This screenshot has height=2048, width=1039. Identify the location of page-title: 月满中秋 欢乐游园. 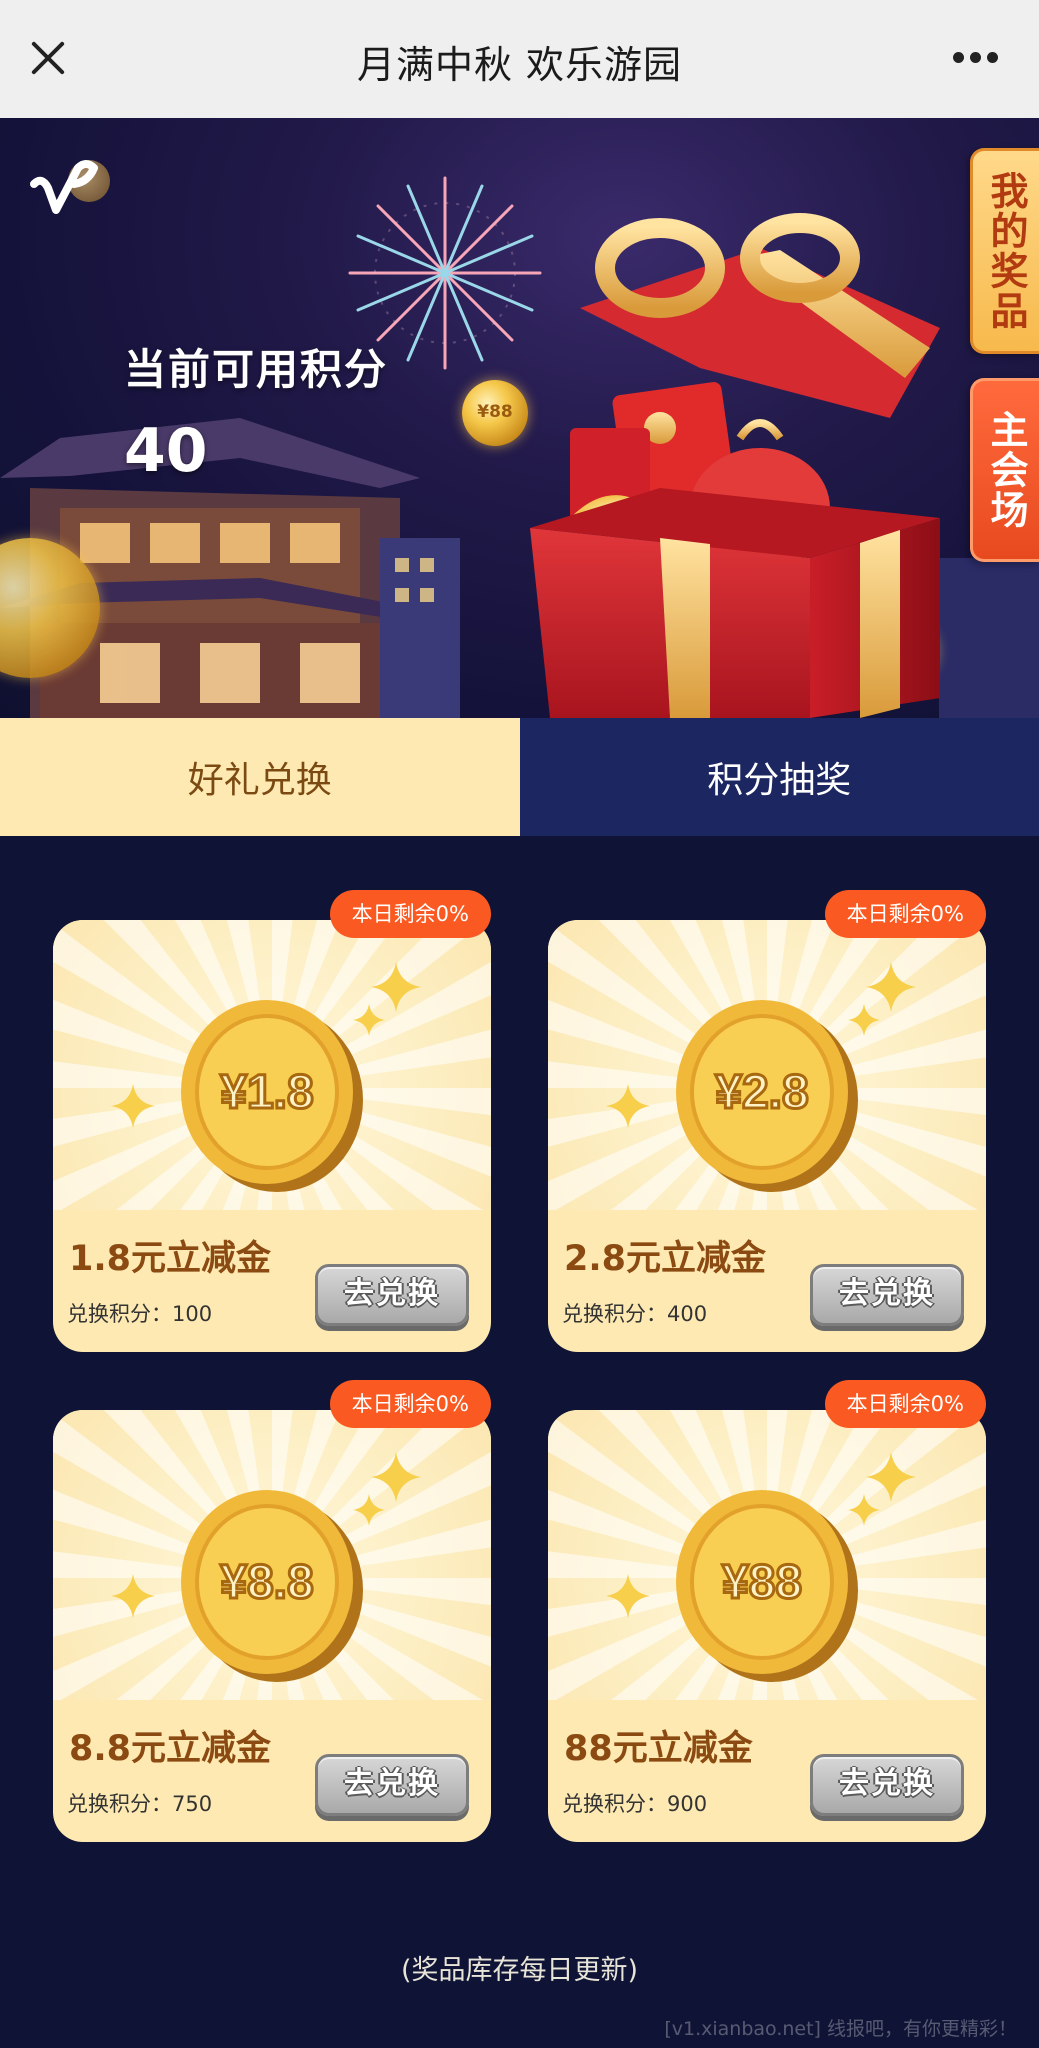
(519, 65).